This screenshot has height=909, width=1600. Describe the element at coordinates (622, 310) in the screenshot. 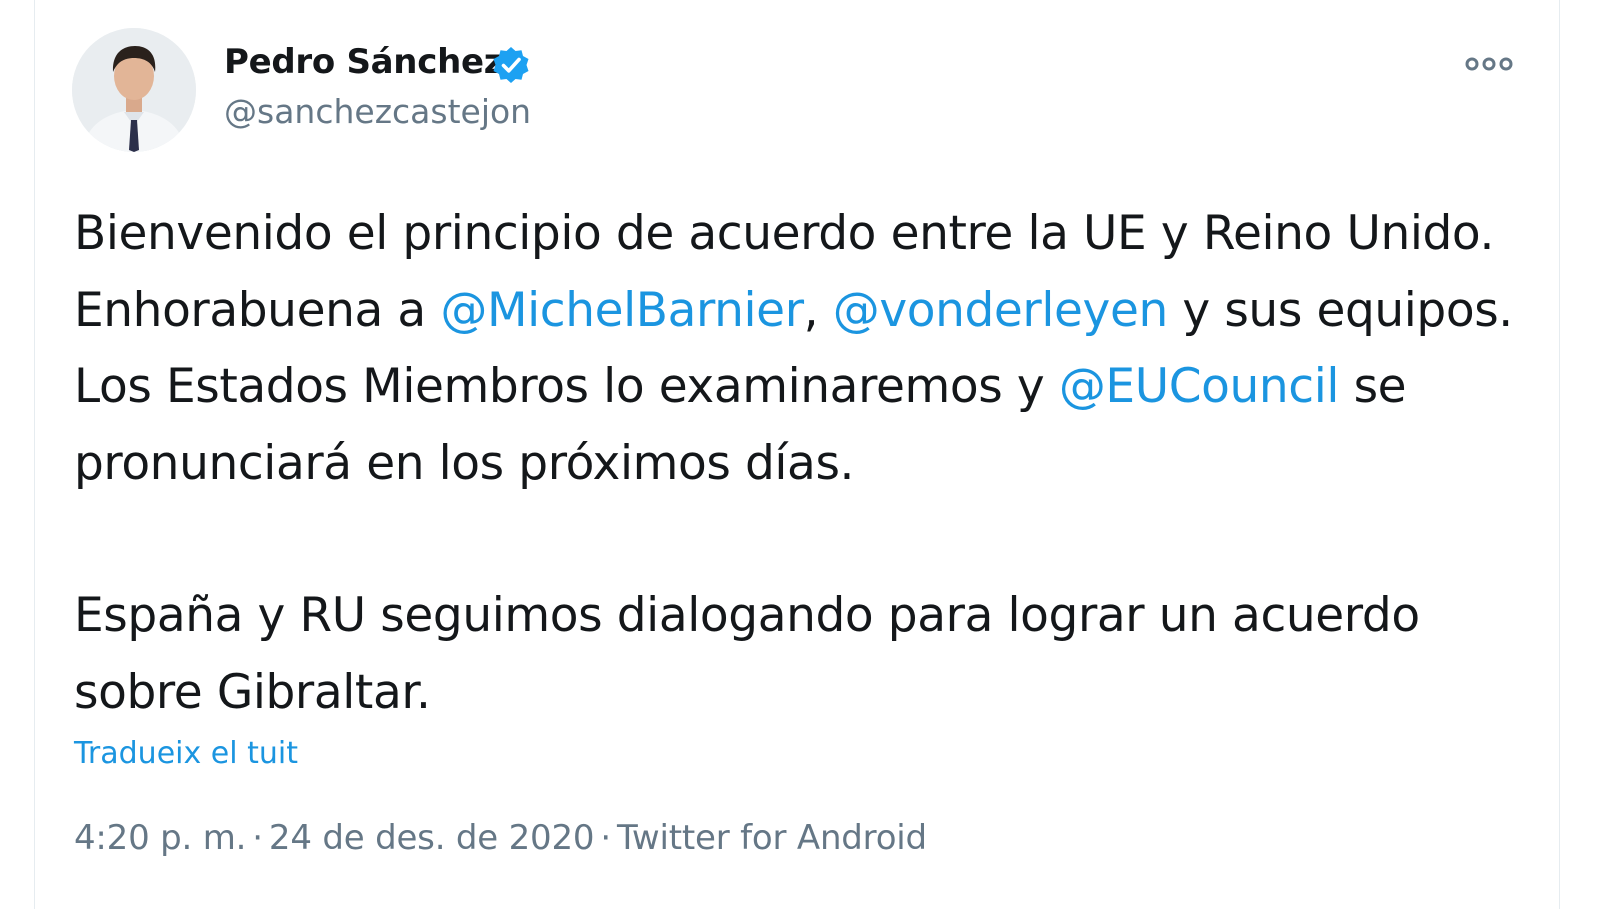

I see `mention-michelbarnier: @MichelBarnier` at that location.